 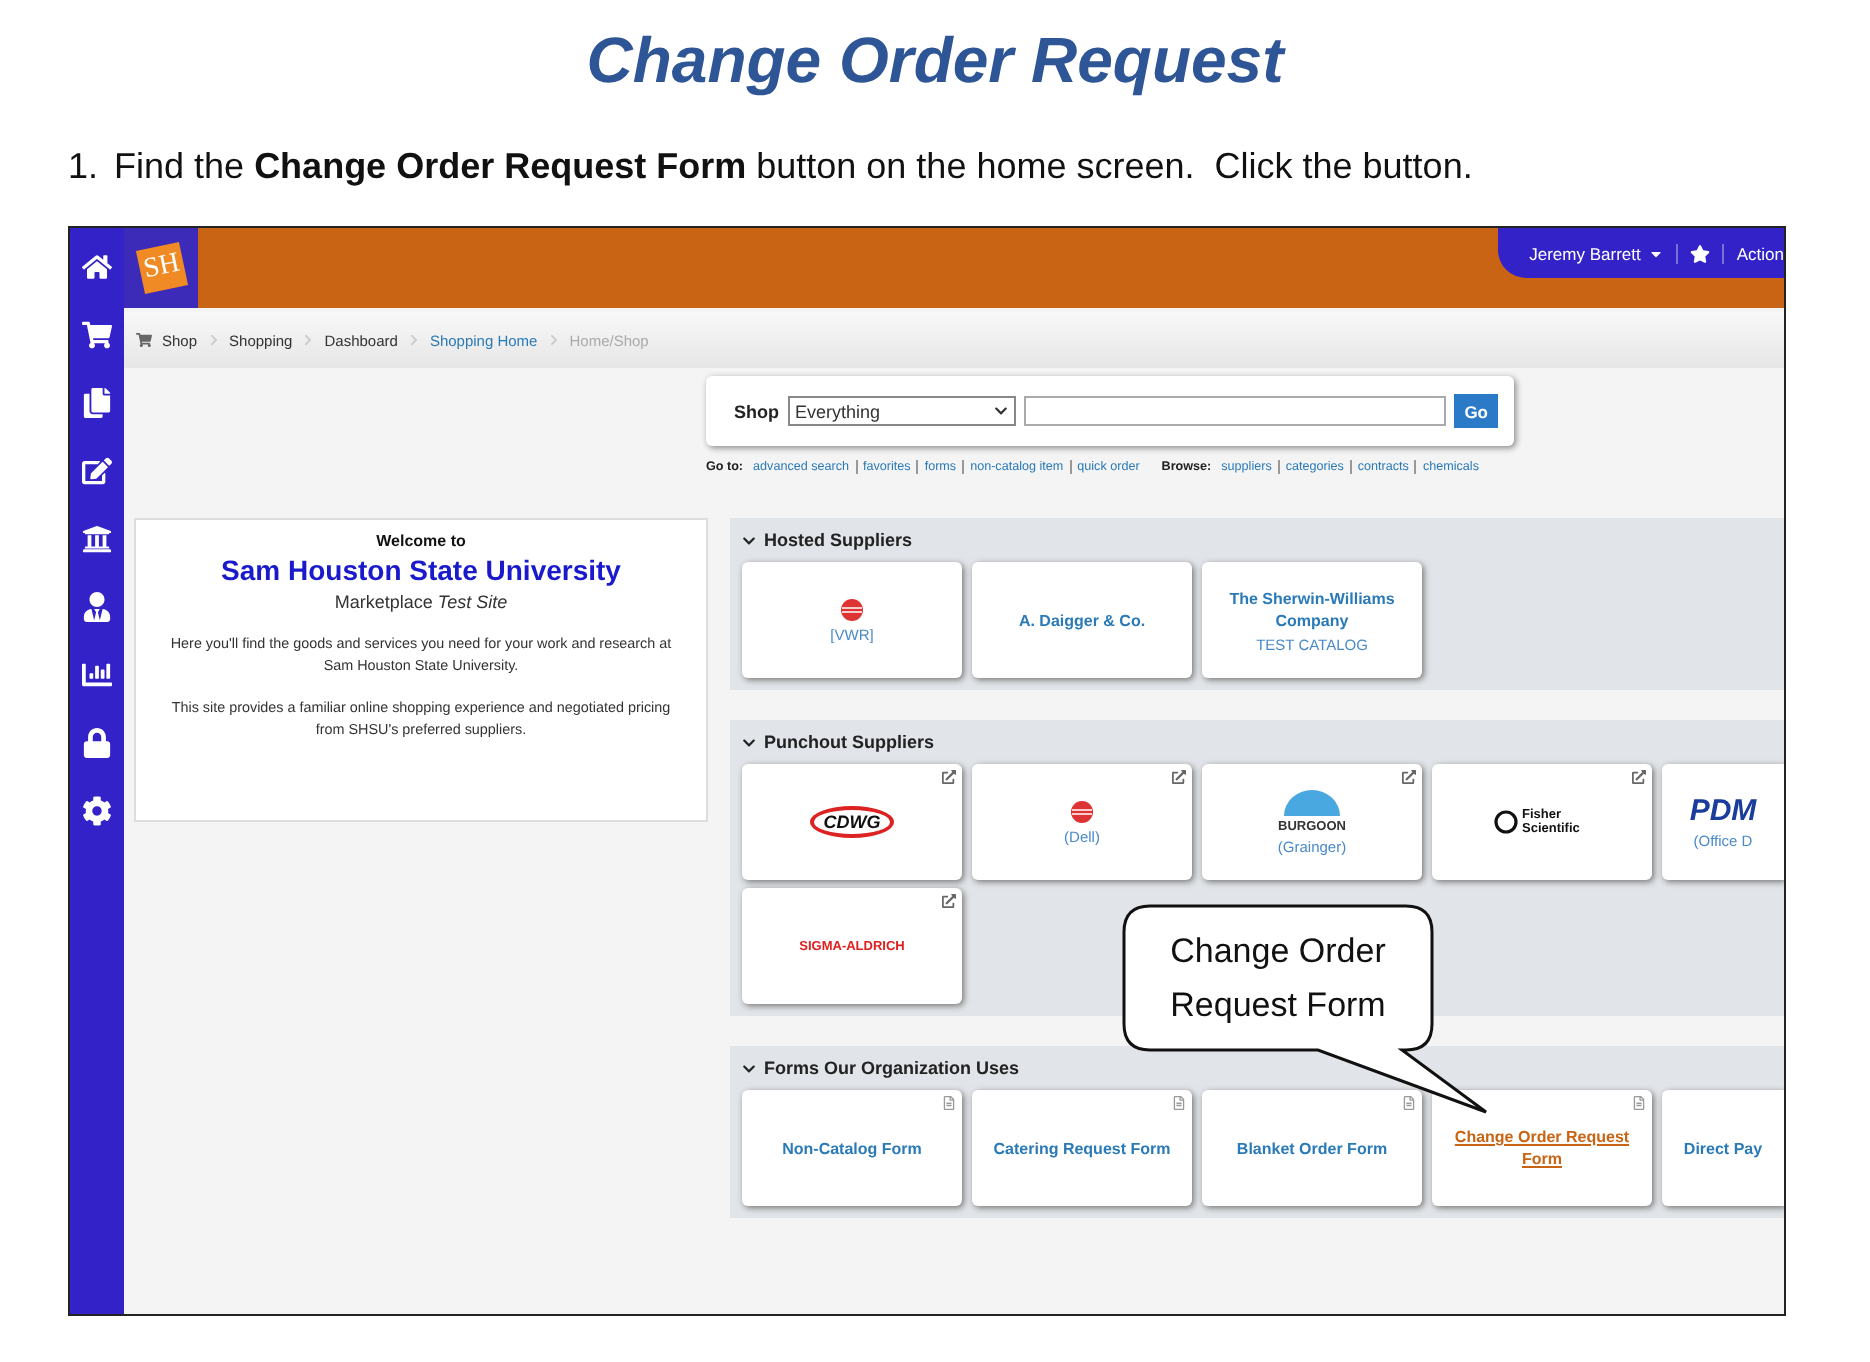 I want to click on documents-icon, so click(x=97, y=403).